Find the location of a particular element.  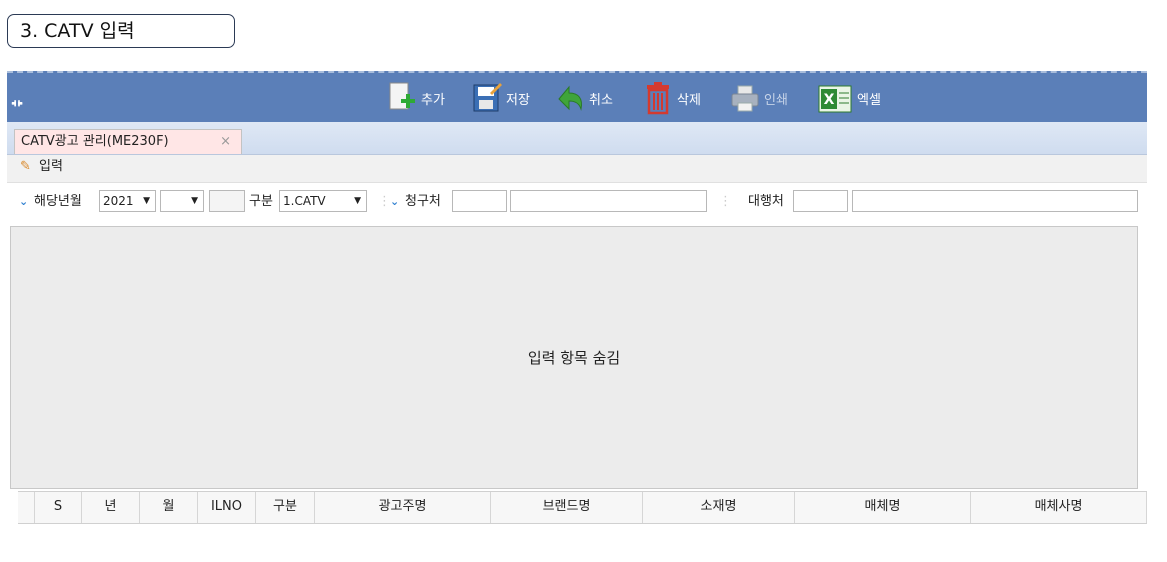

excel-icon: X is located at coordinates (835, 99).